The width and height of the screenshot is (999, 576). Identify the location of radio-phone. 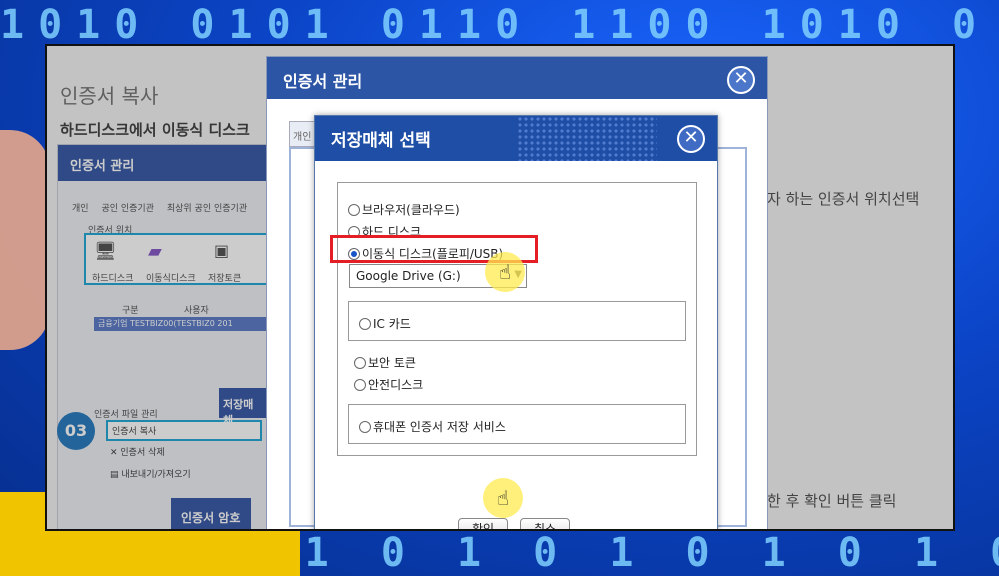
(365, 426).